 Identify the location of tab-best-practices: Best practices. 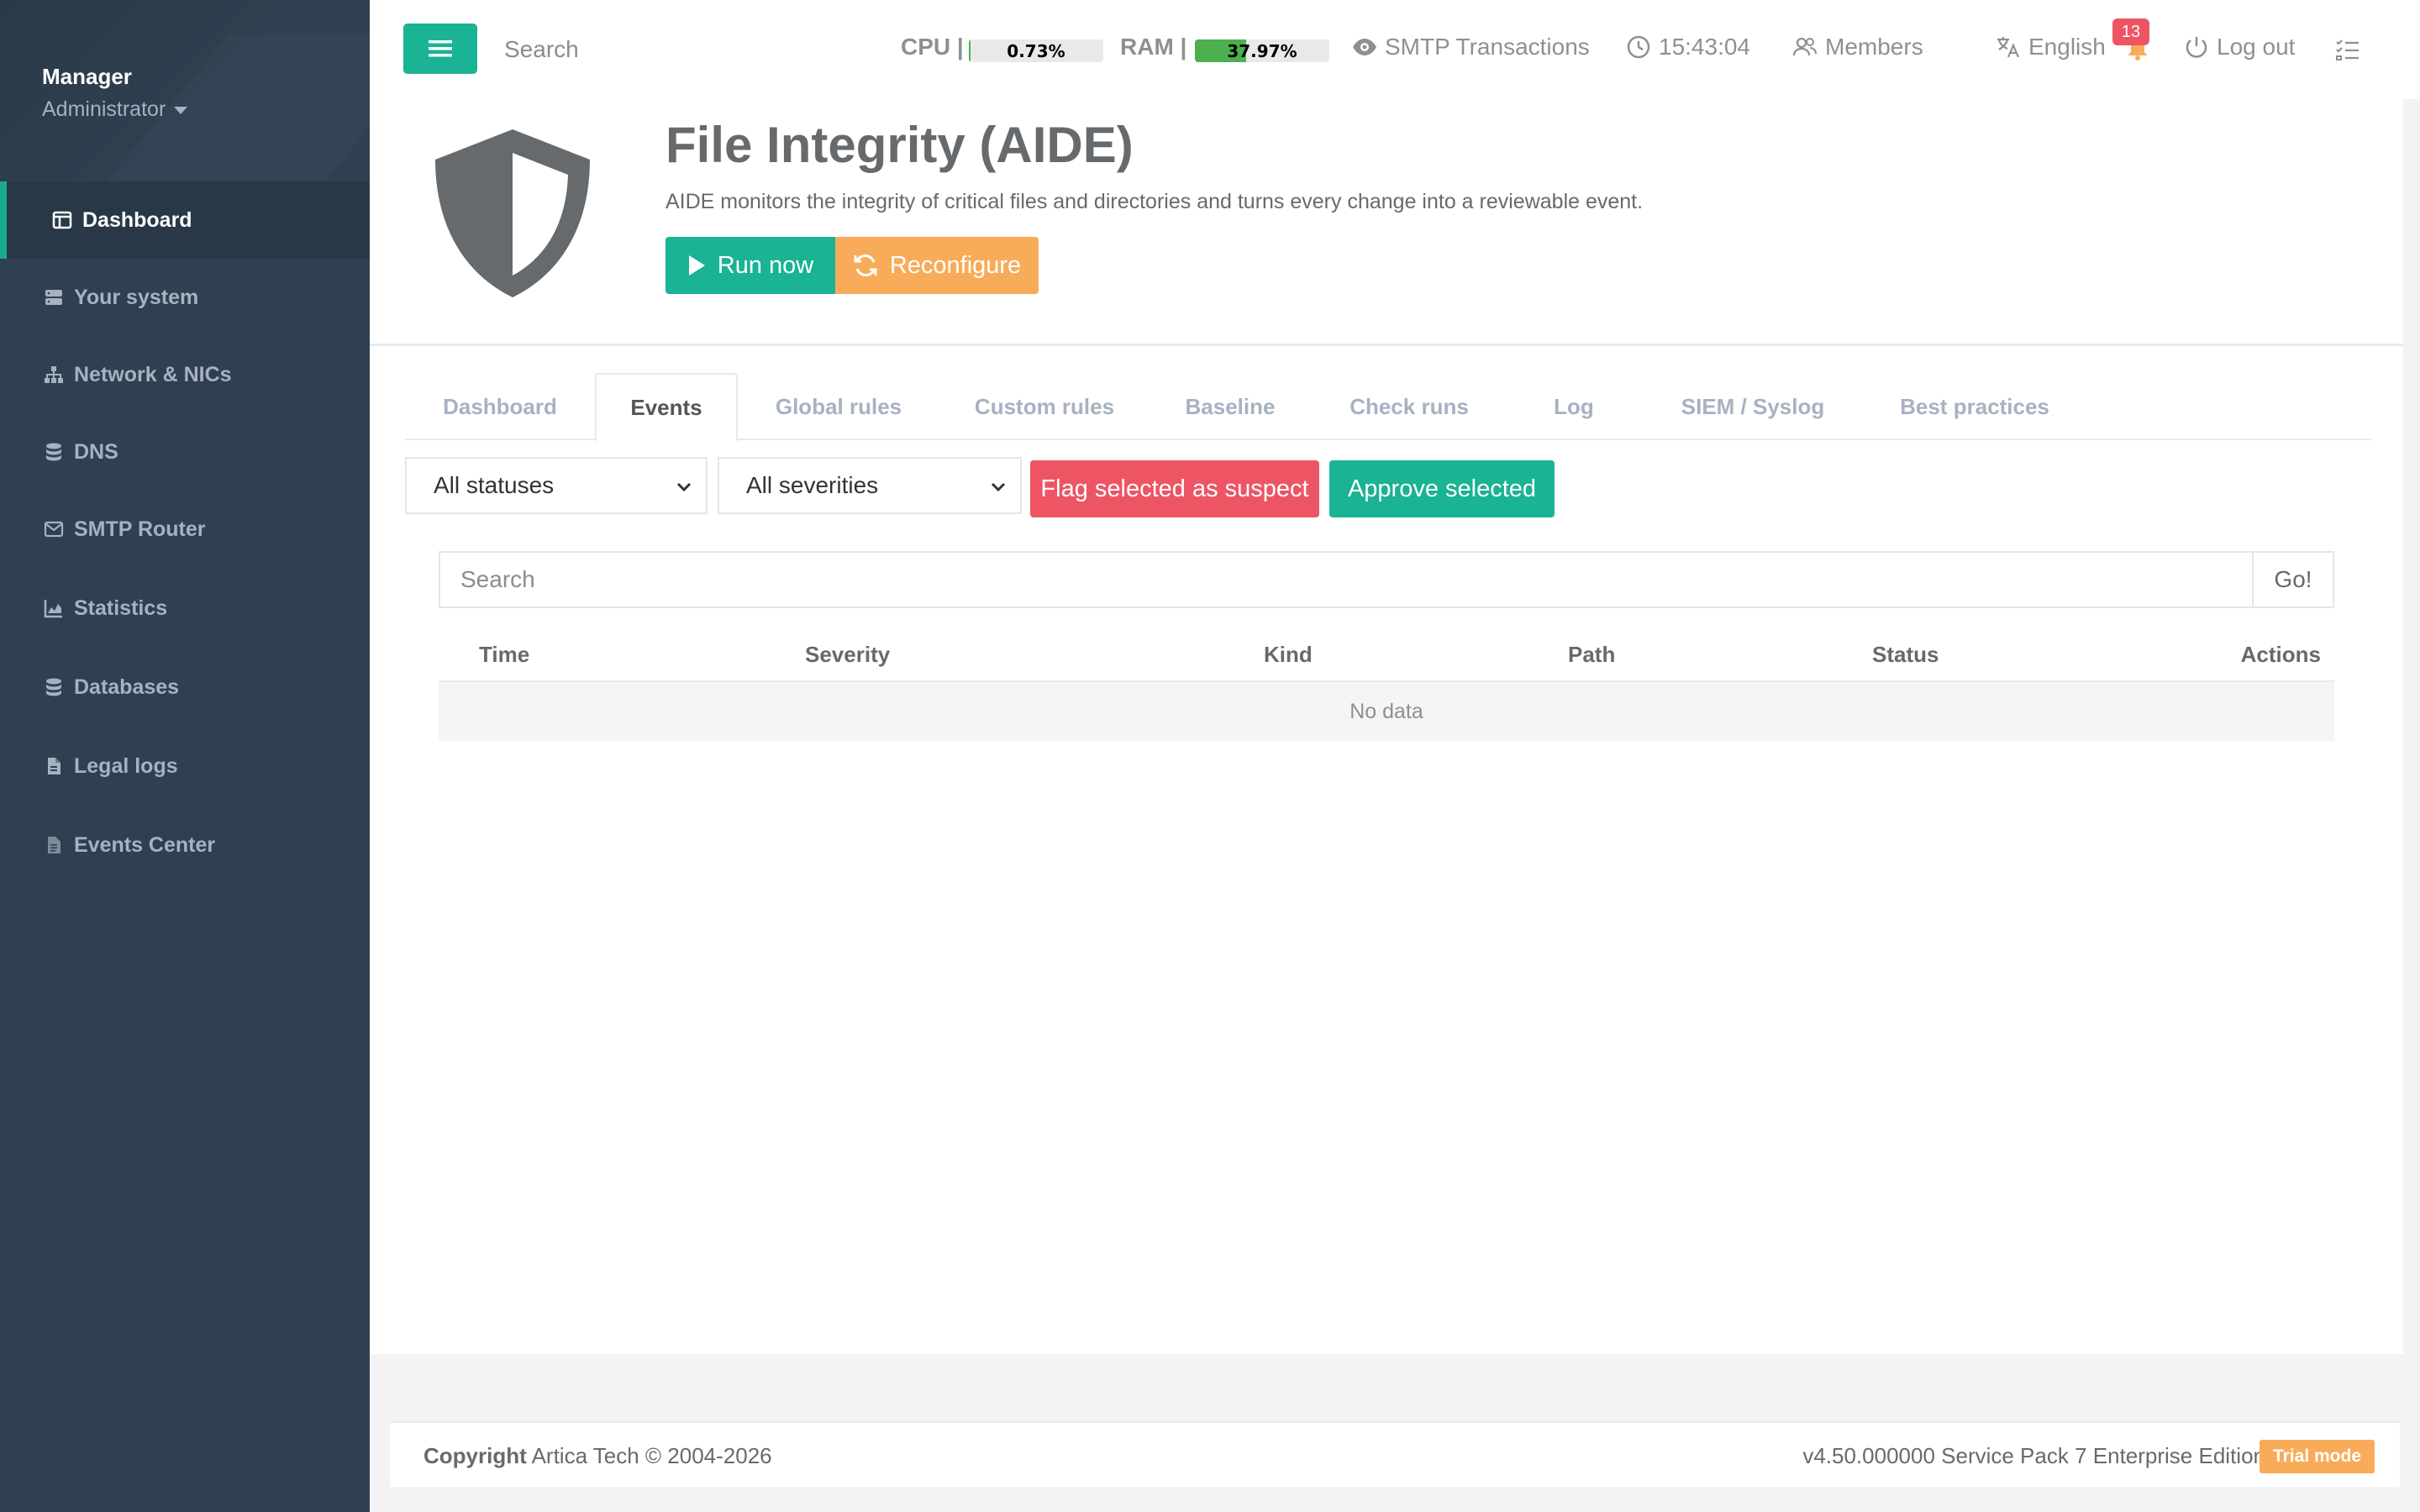
(1975, 406).